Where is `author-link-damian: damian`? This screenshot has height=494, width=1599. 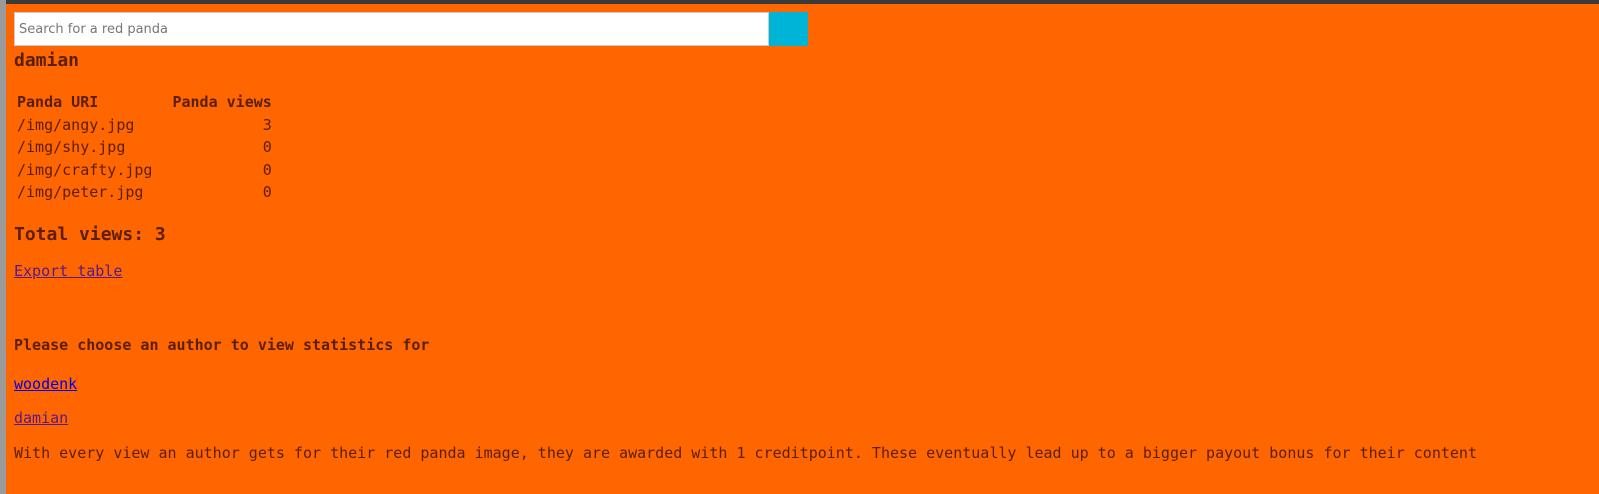 author-link-damian: damian is located at coordinates (804, 418).